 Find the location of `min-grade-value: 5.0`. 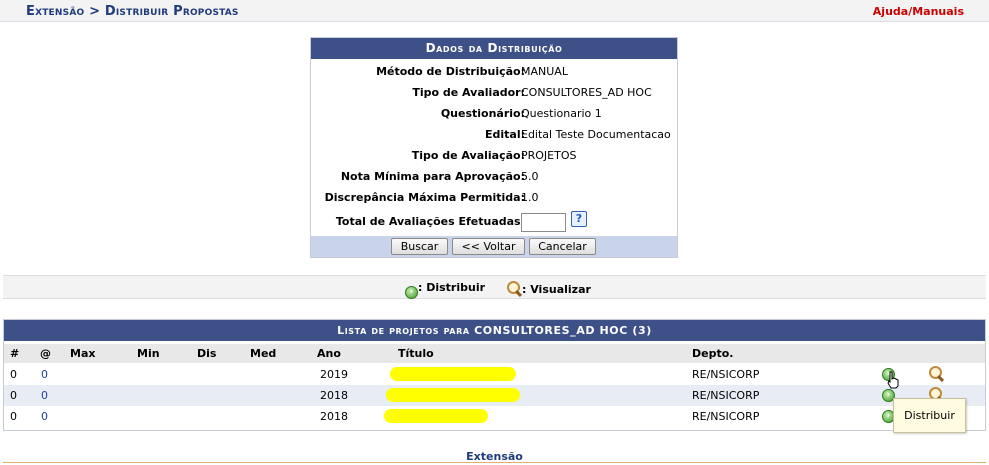

min-grade-value: 5.0 is located at coordinates (530, 176).